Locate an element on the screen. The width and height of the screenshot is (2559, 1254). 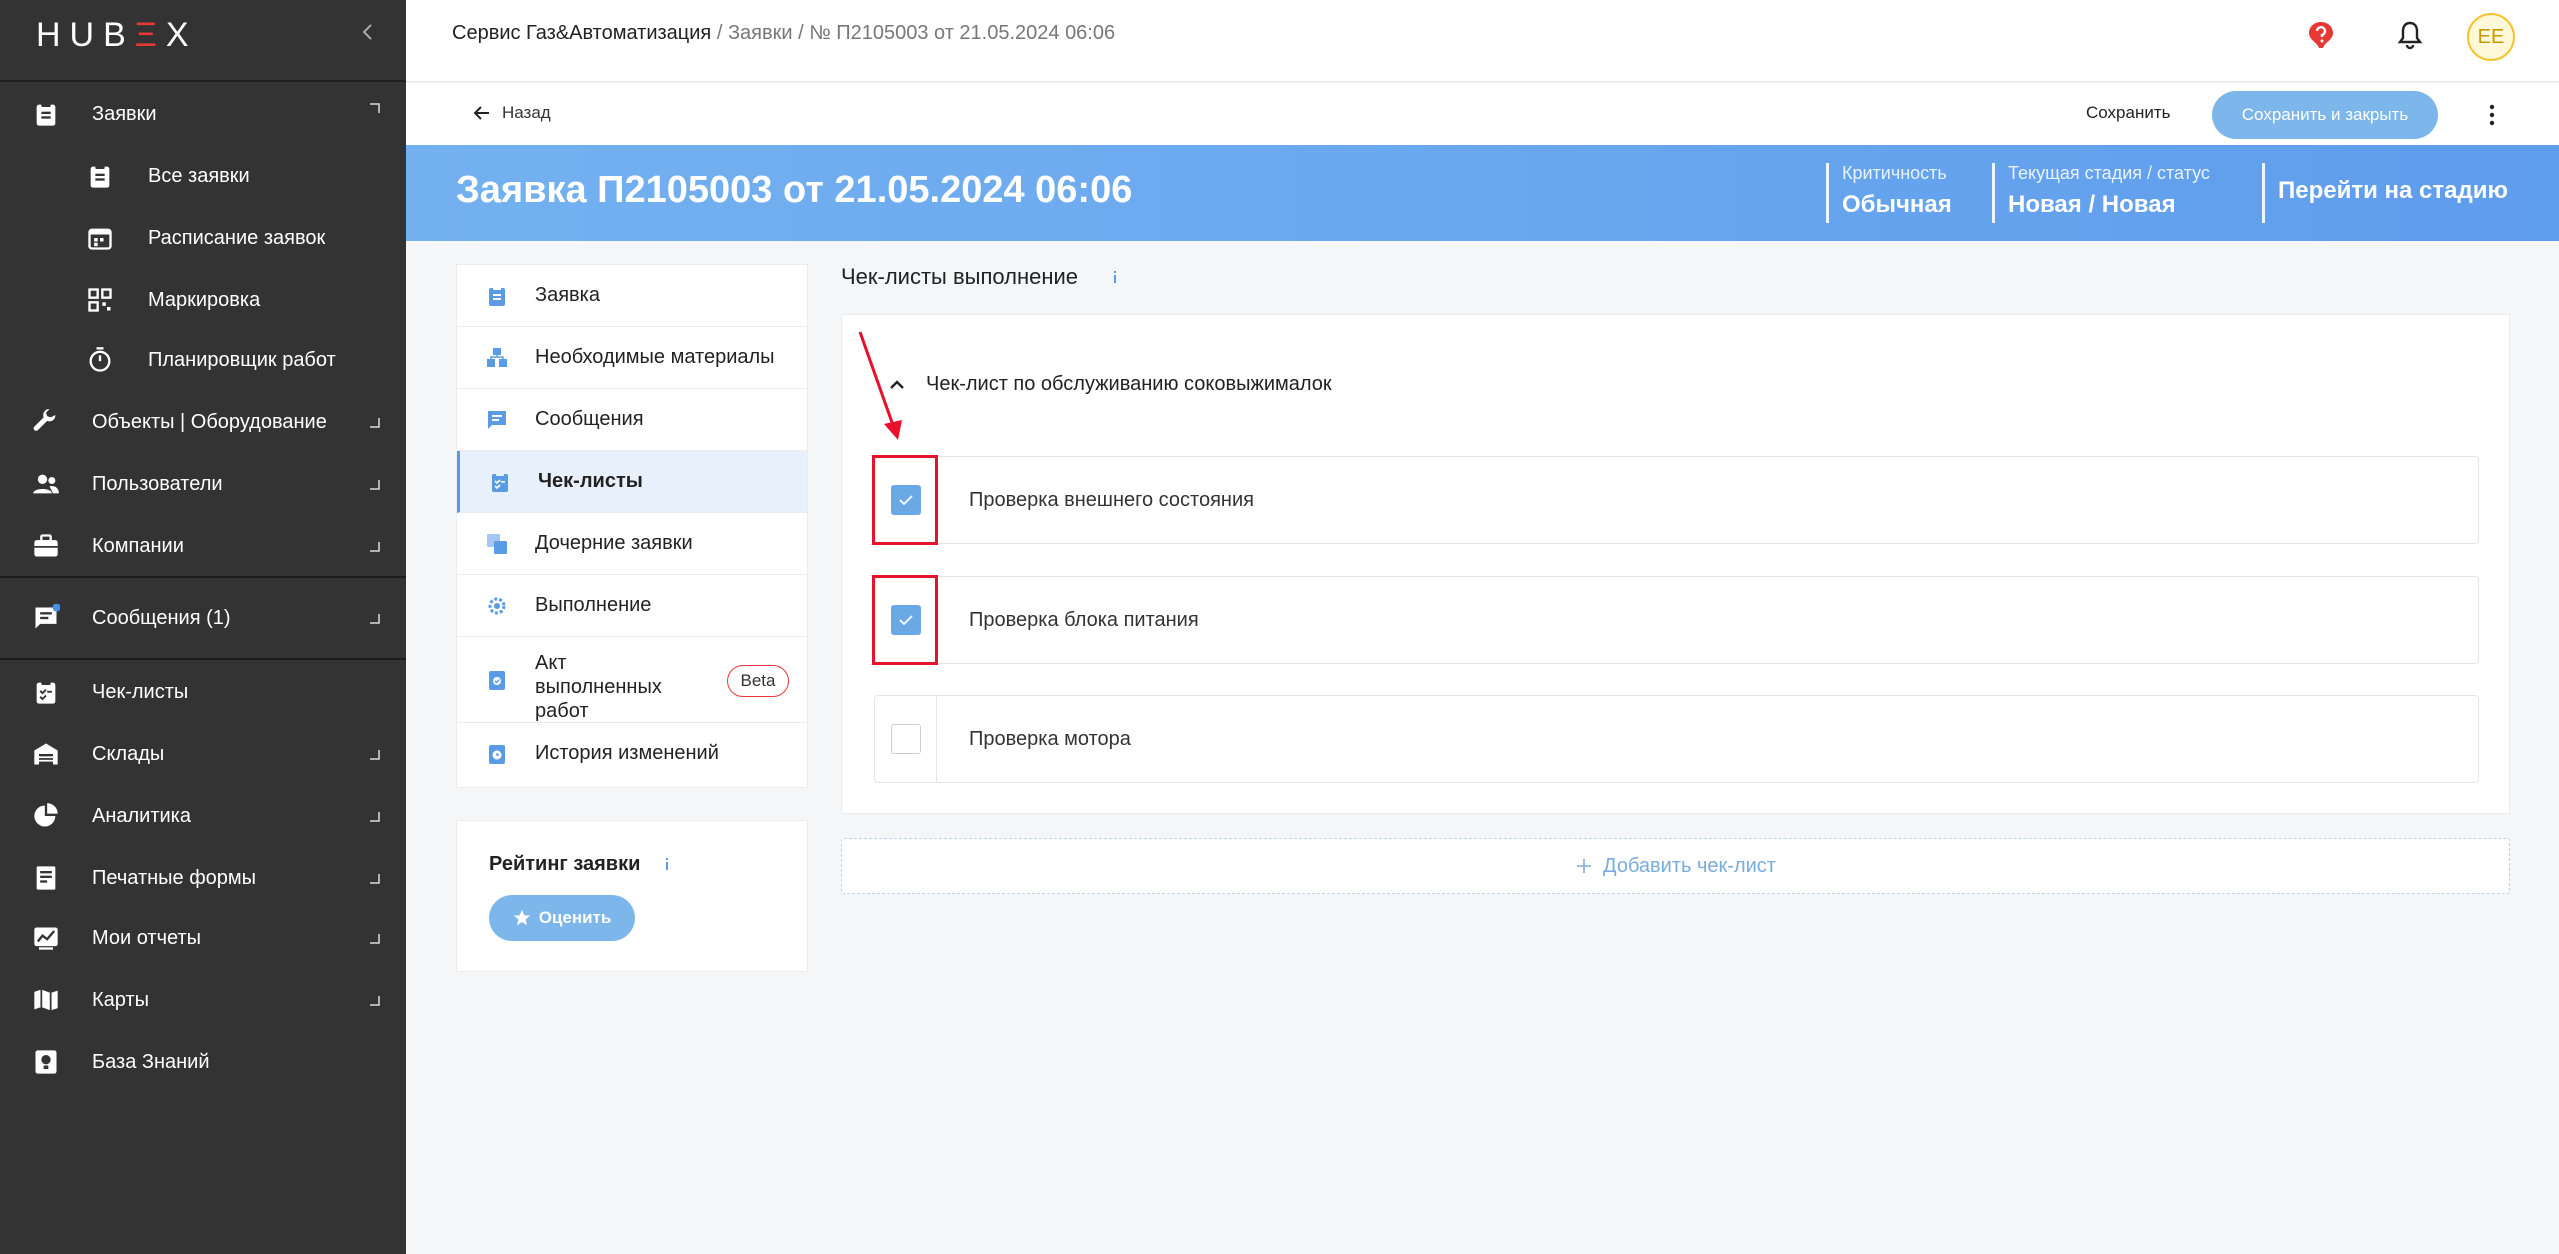
sidebar-item-messages: Сообщения (1) is located at coordinates (203, 618).